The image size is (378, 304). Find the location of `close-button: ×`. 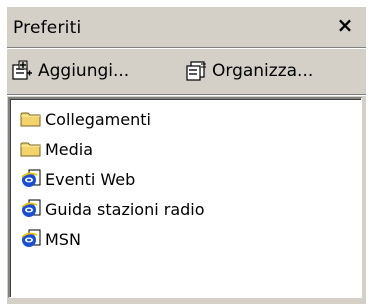

close-button: × is located at coordinates (345, 25).